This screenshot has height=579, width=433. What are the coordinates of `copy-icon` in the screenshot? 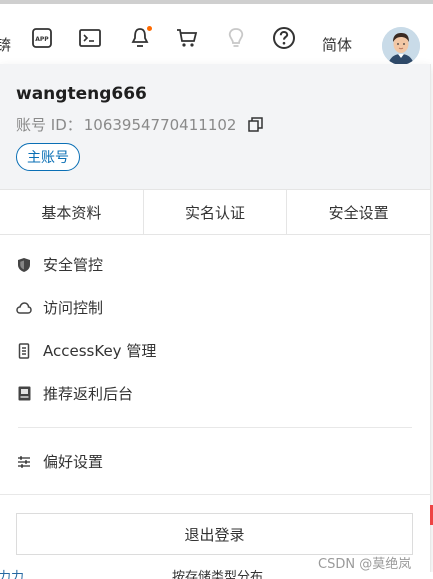 It's located at (256, 124).